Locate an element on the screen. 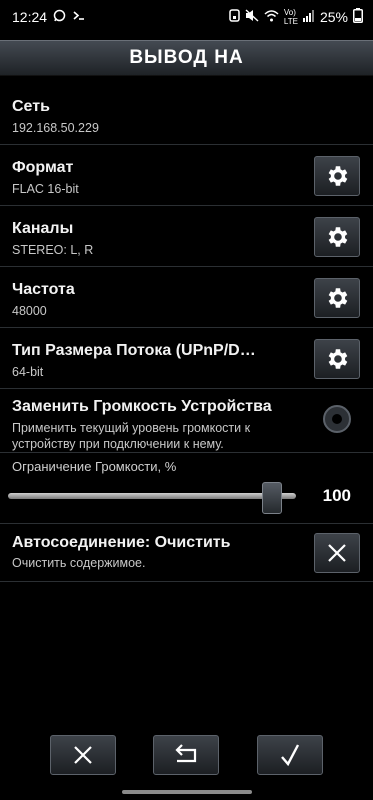  stream-size-settings-button is located at coordinates (337, 359).